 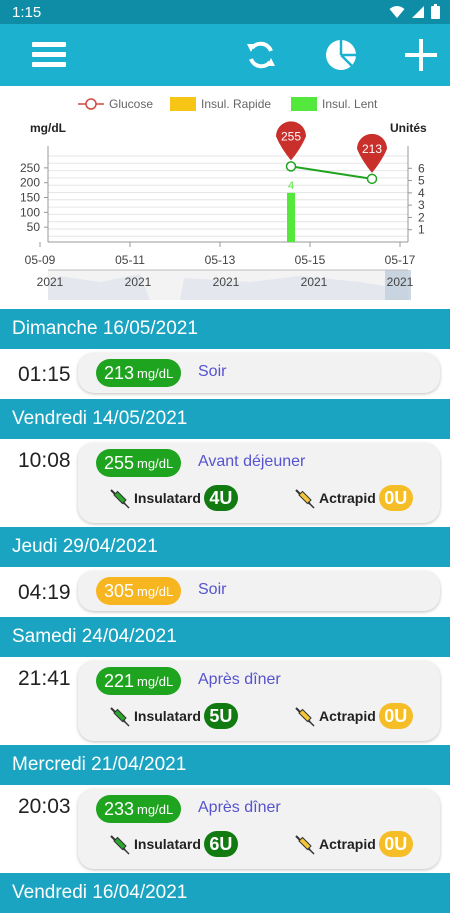 I want to click on glucose-value: 213, so click(x=119, y=372).